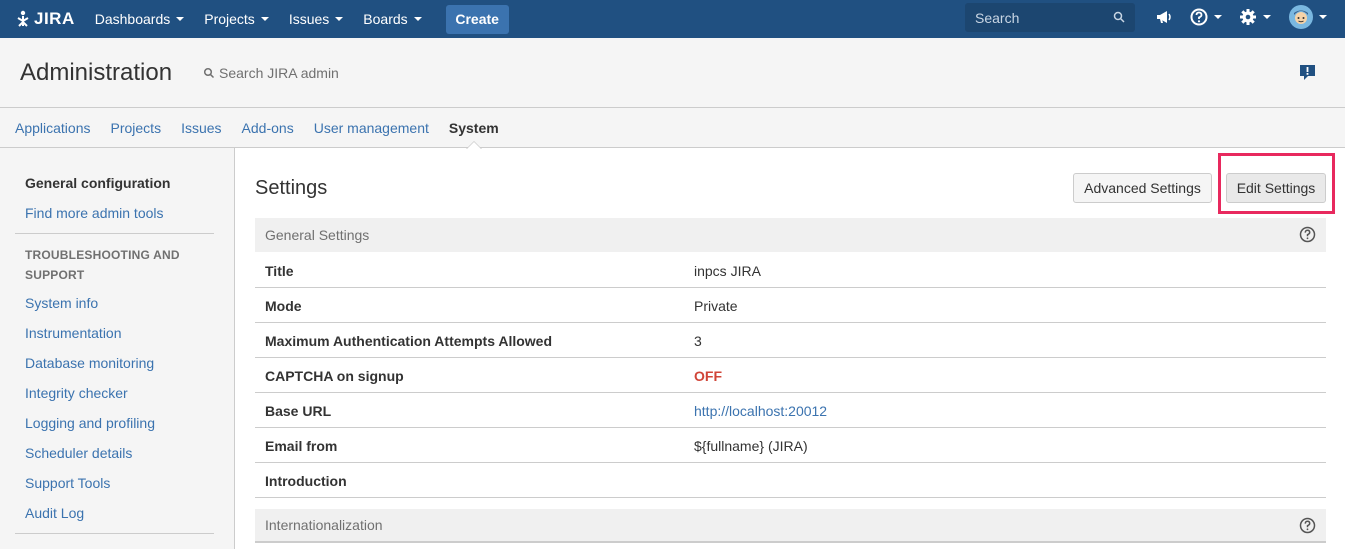 The width and height of the screenshot is (1345, 549). I want to click on internationalization-header: Internationalization, so click(790, 526).